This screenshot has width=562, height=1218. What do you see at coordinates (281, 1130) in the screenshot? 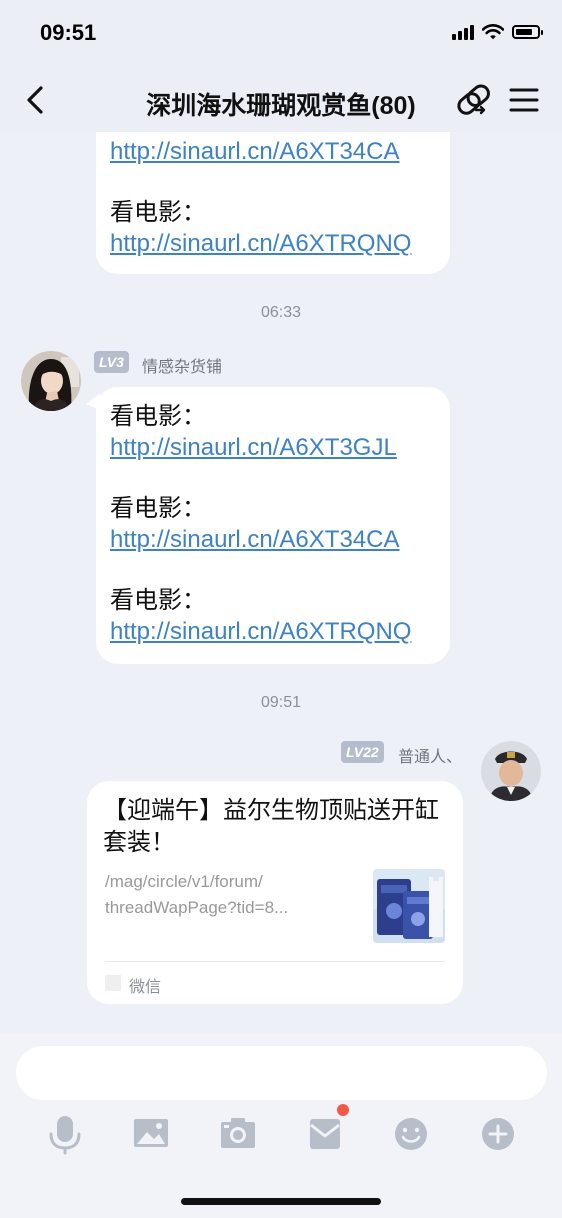
I see `input-toolbar` at bounding box center [281, 1130].